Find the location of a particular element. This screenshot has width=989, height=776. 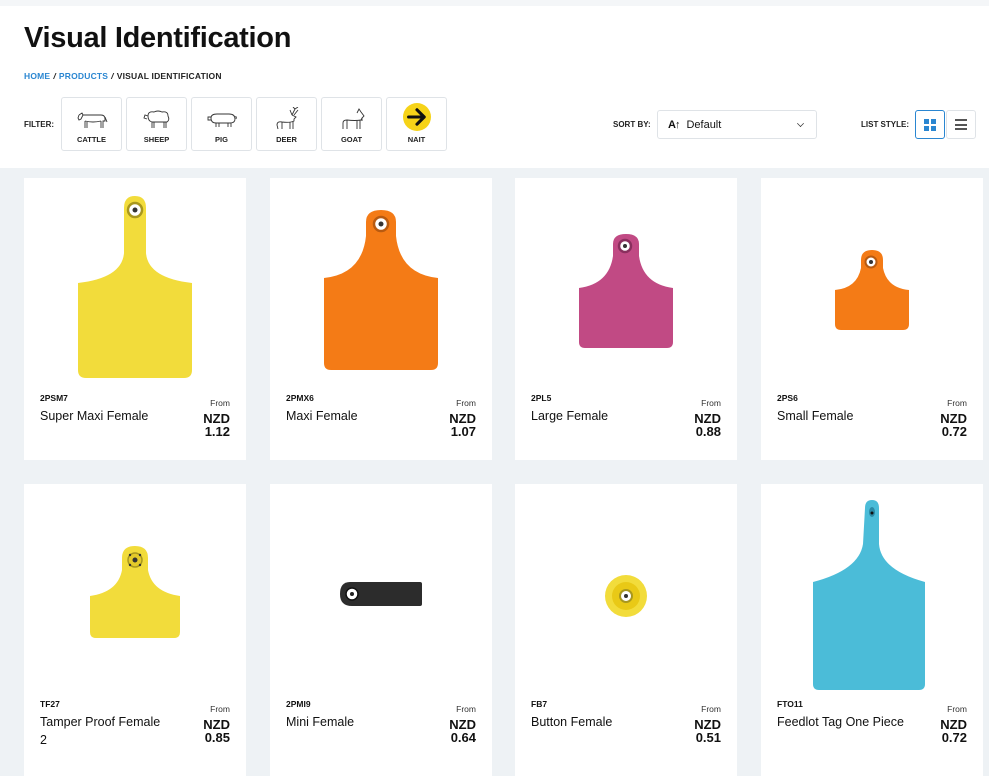

cattle-icon is located at coordinates (92, 120).